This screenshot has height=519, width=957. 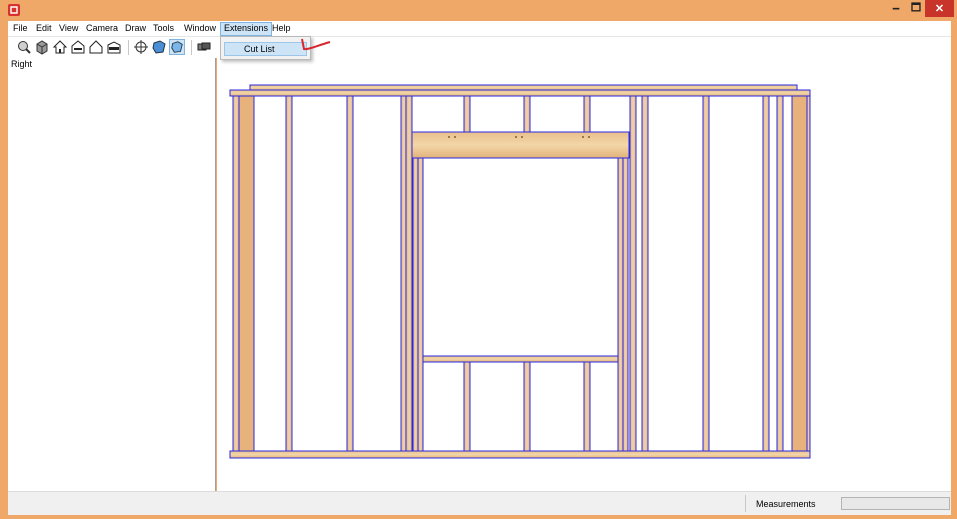 I want to click on views-toolbar, so click(x=479, y=47).